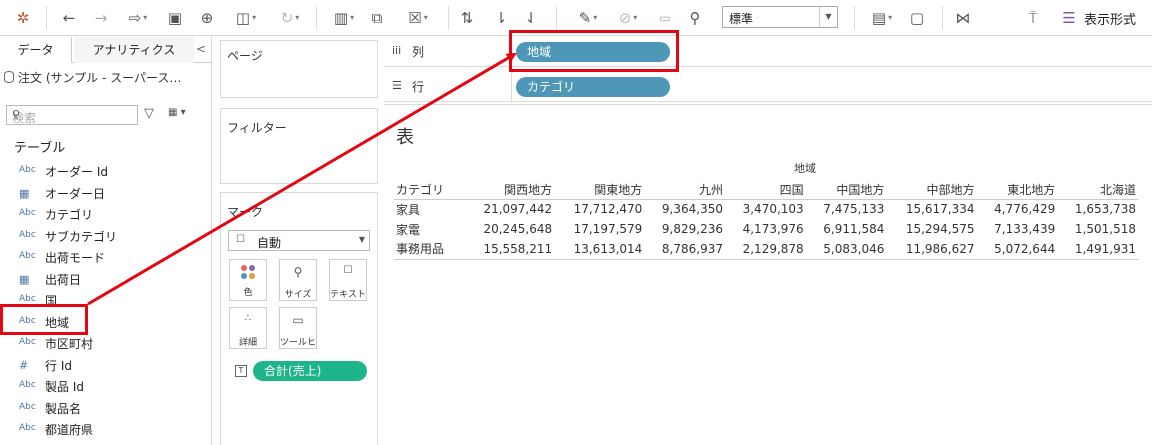 This screenshot has height=445, width=1152. I want to click on string-type-icon: Abc, so click(27, 213).